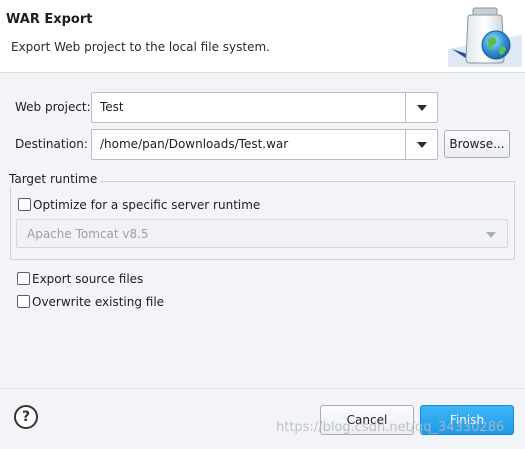 The width and height of the screenshot is (525, 449). I want to click on overwrite-checkbox, so click(23, 301).